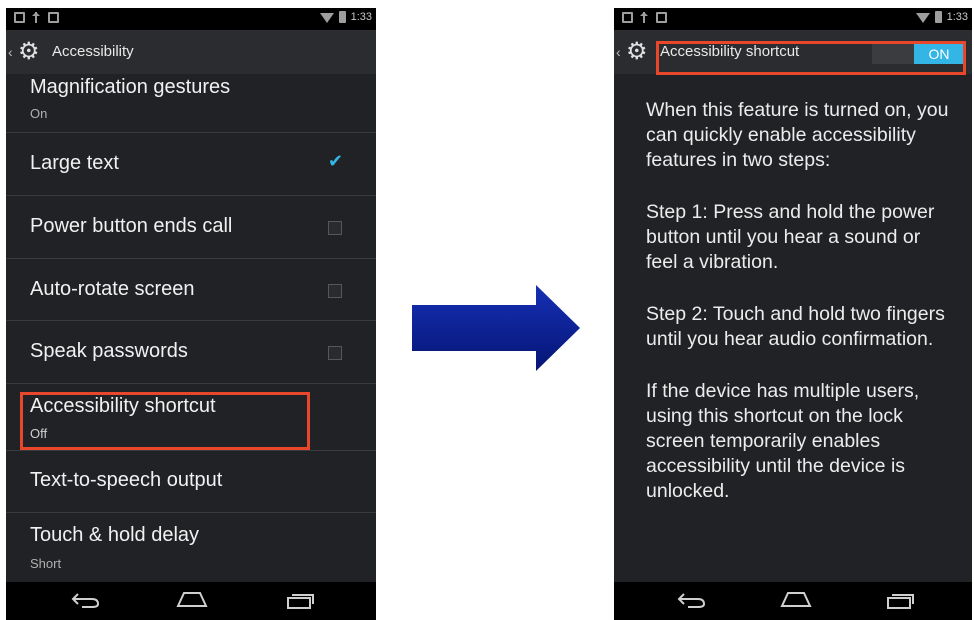 The height and width of the screenshot is (620, 974). I want to click on setting-title: Touch & hold delay, so click(115, 535).